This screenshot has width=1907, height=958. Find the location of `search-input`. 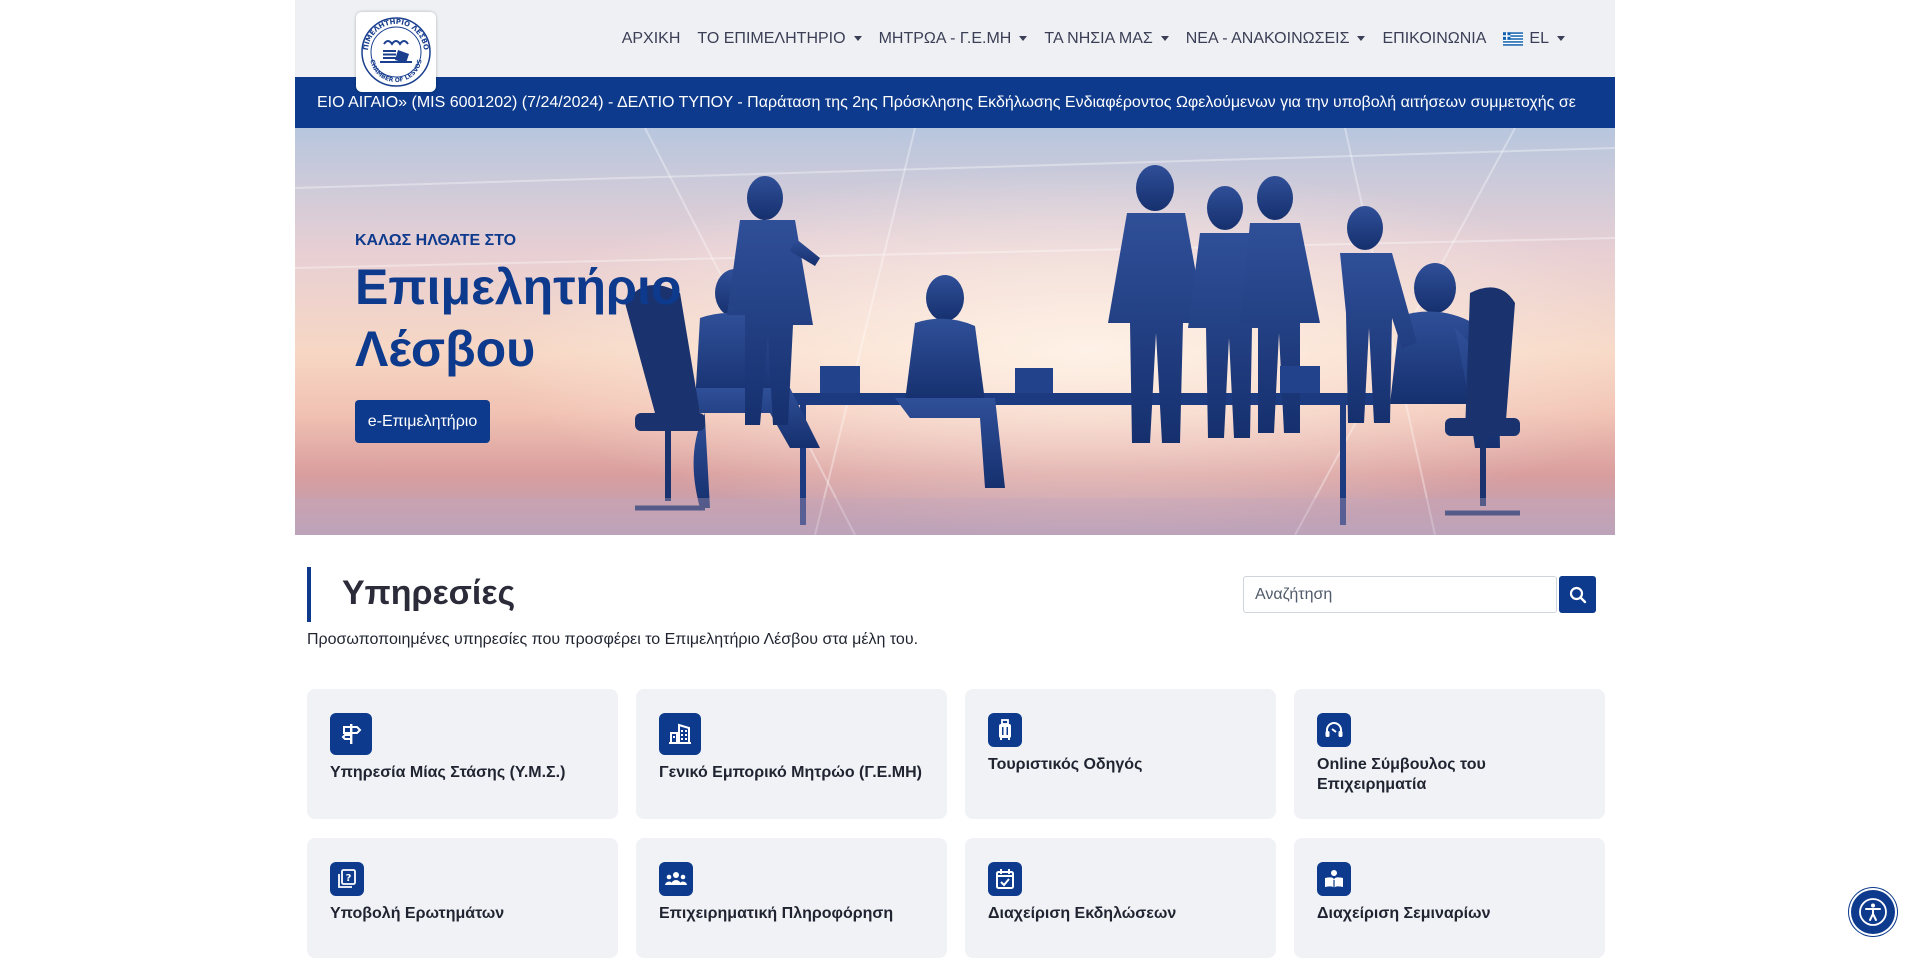

search-input is located at coordinates (1400, 594).